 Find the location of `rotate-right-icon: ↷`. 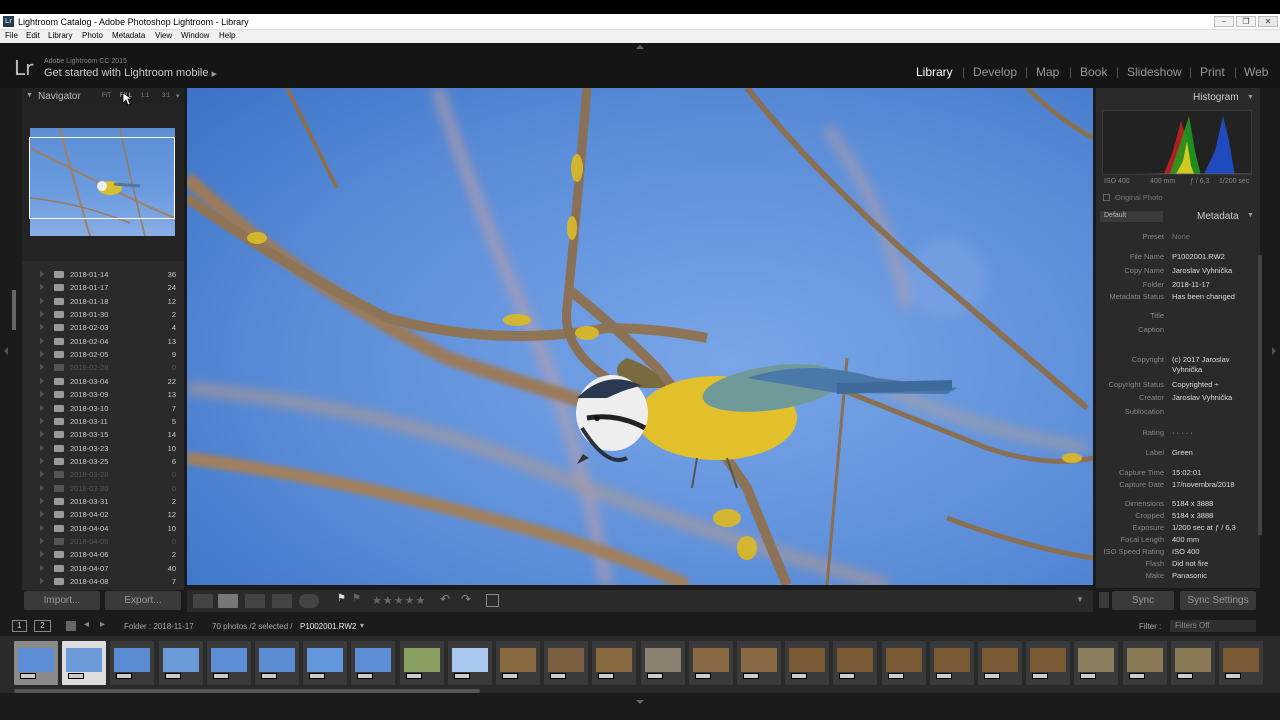

rotate-right-icon: ↷ is located at coordinates (466, 599).